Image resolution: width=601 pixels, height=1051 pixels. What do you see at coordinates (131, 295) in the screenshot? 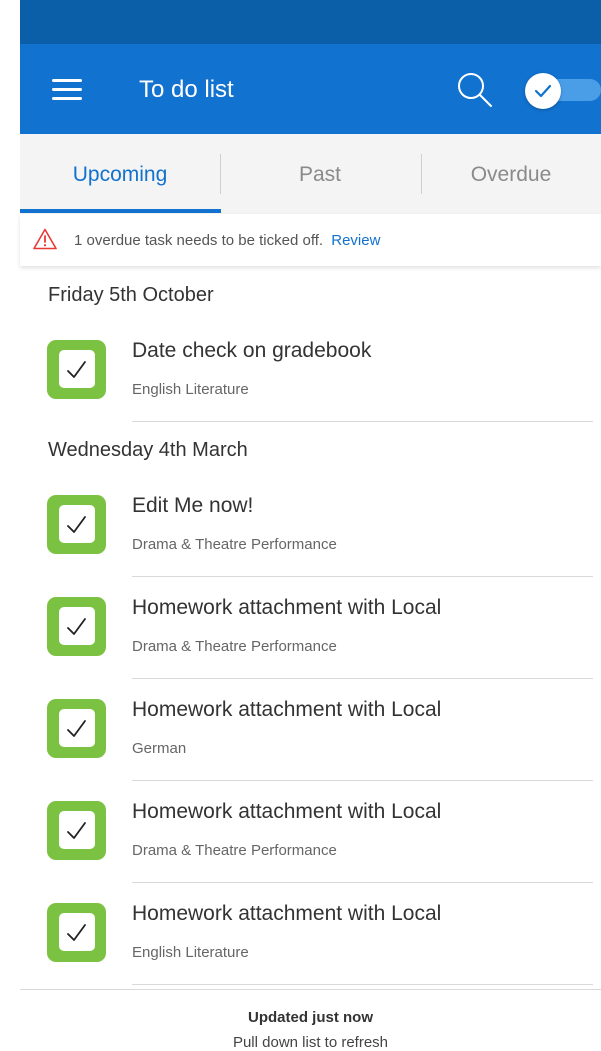
I see `section-date: Friday 5th October` at bounding box center [131, 295].